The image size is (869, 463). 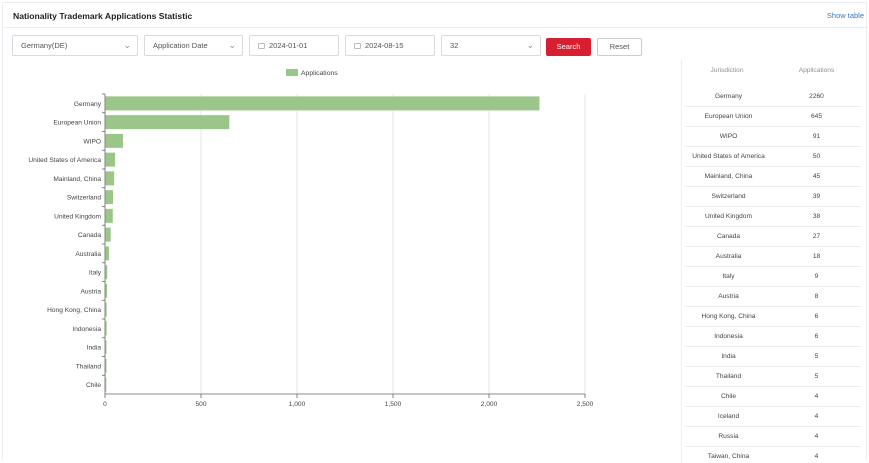 What do you see at coordinates (84, 198) in the screenshot?
I see `y-tick-label: Switzerland` at bounding box center [84, 198].